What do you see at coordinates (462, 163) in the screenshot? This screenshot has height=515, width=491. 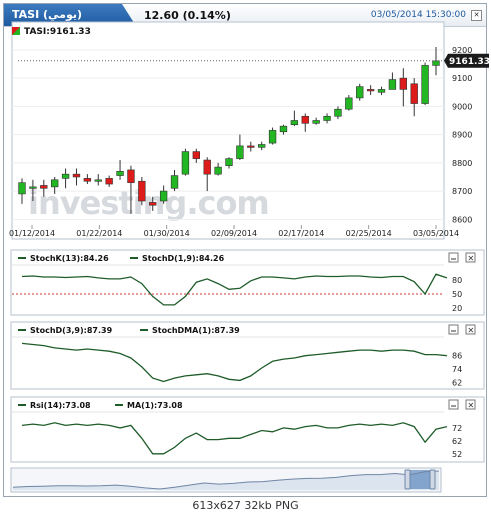 I see `price-tick-label: 8800` at bounding box center [462, 163].